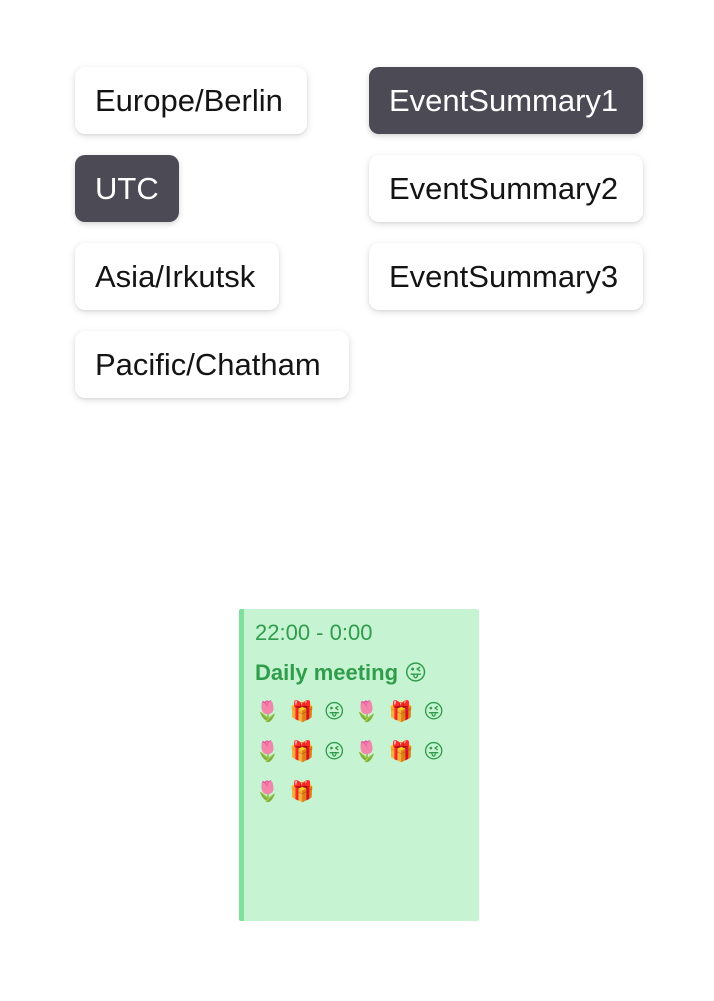 The height and width of the screenshot is (1001, 714). What do you see at coordinates (506, 188) in the screenshot?
I see `event-button-2: EventSummary2` at bounding box center [506, 188].